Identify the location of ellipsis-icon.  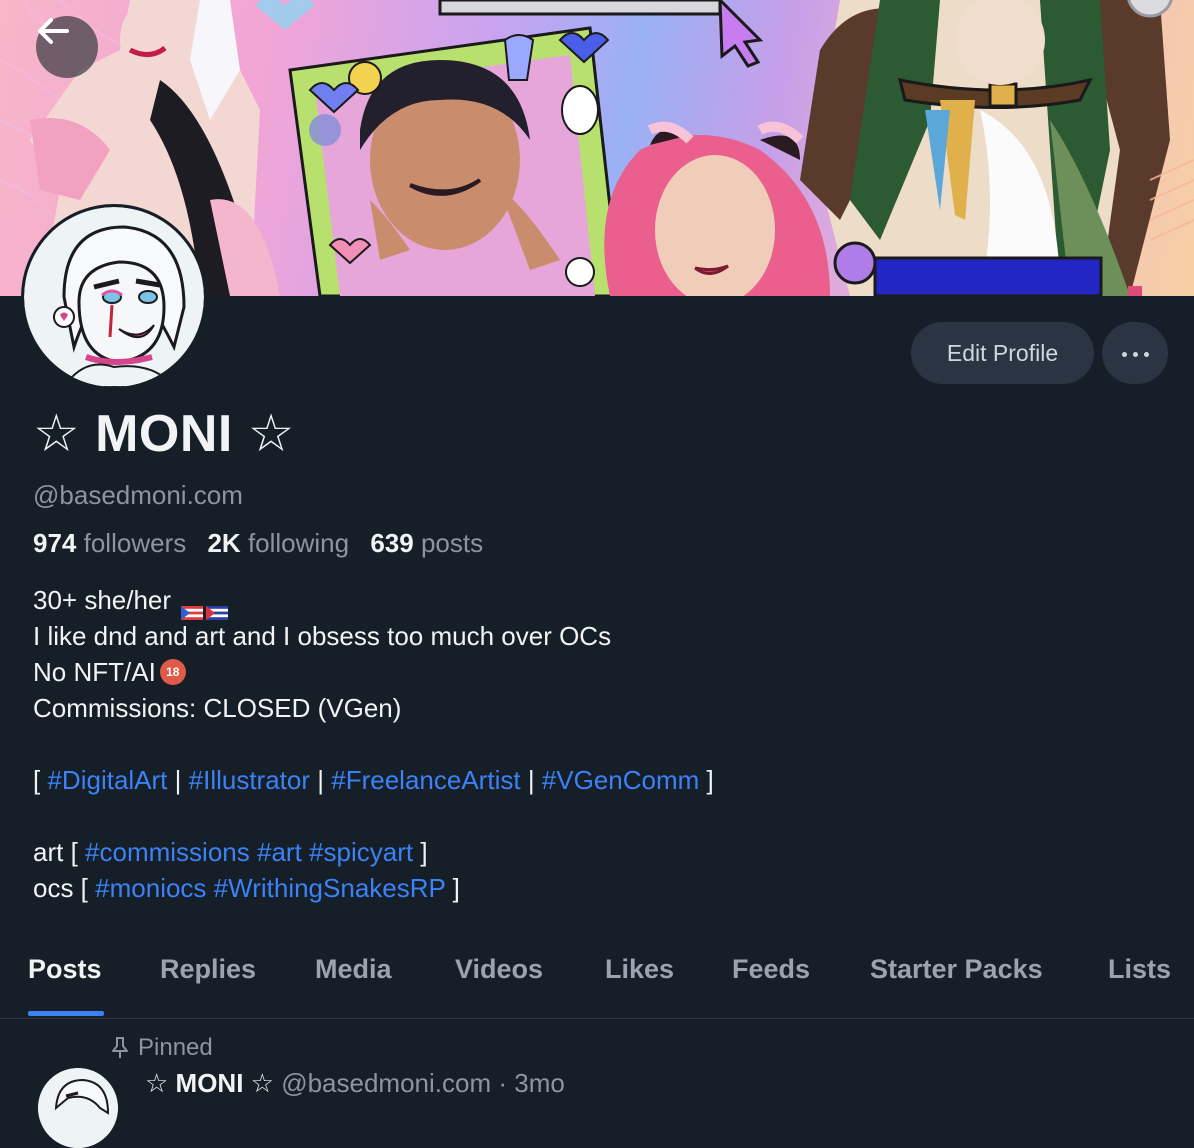
(1135, 353).